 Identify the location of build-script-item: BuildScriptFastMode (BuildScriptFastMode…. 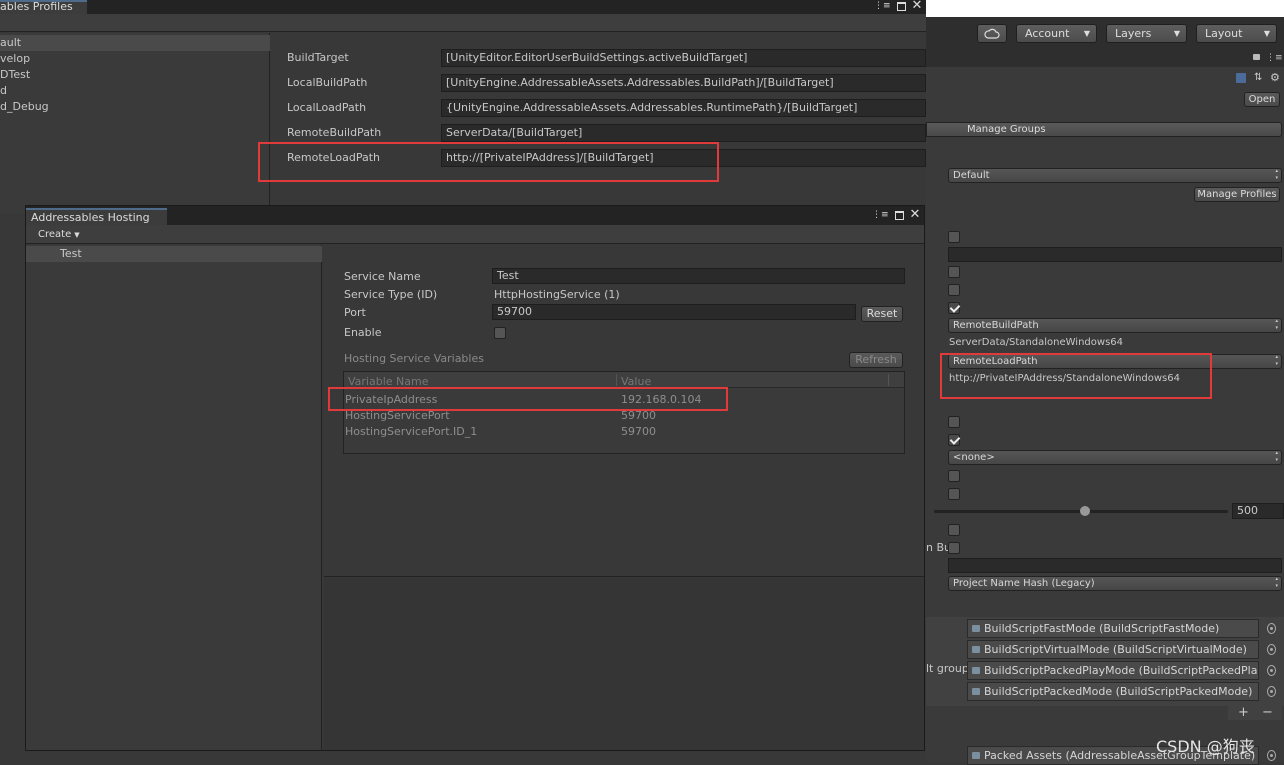
(1113, 628).